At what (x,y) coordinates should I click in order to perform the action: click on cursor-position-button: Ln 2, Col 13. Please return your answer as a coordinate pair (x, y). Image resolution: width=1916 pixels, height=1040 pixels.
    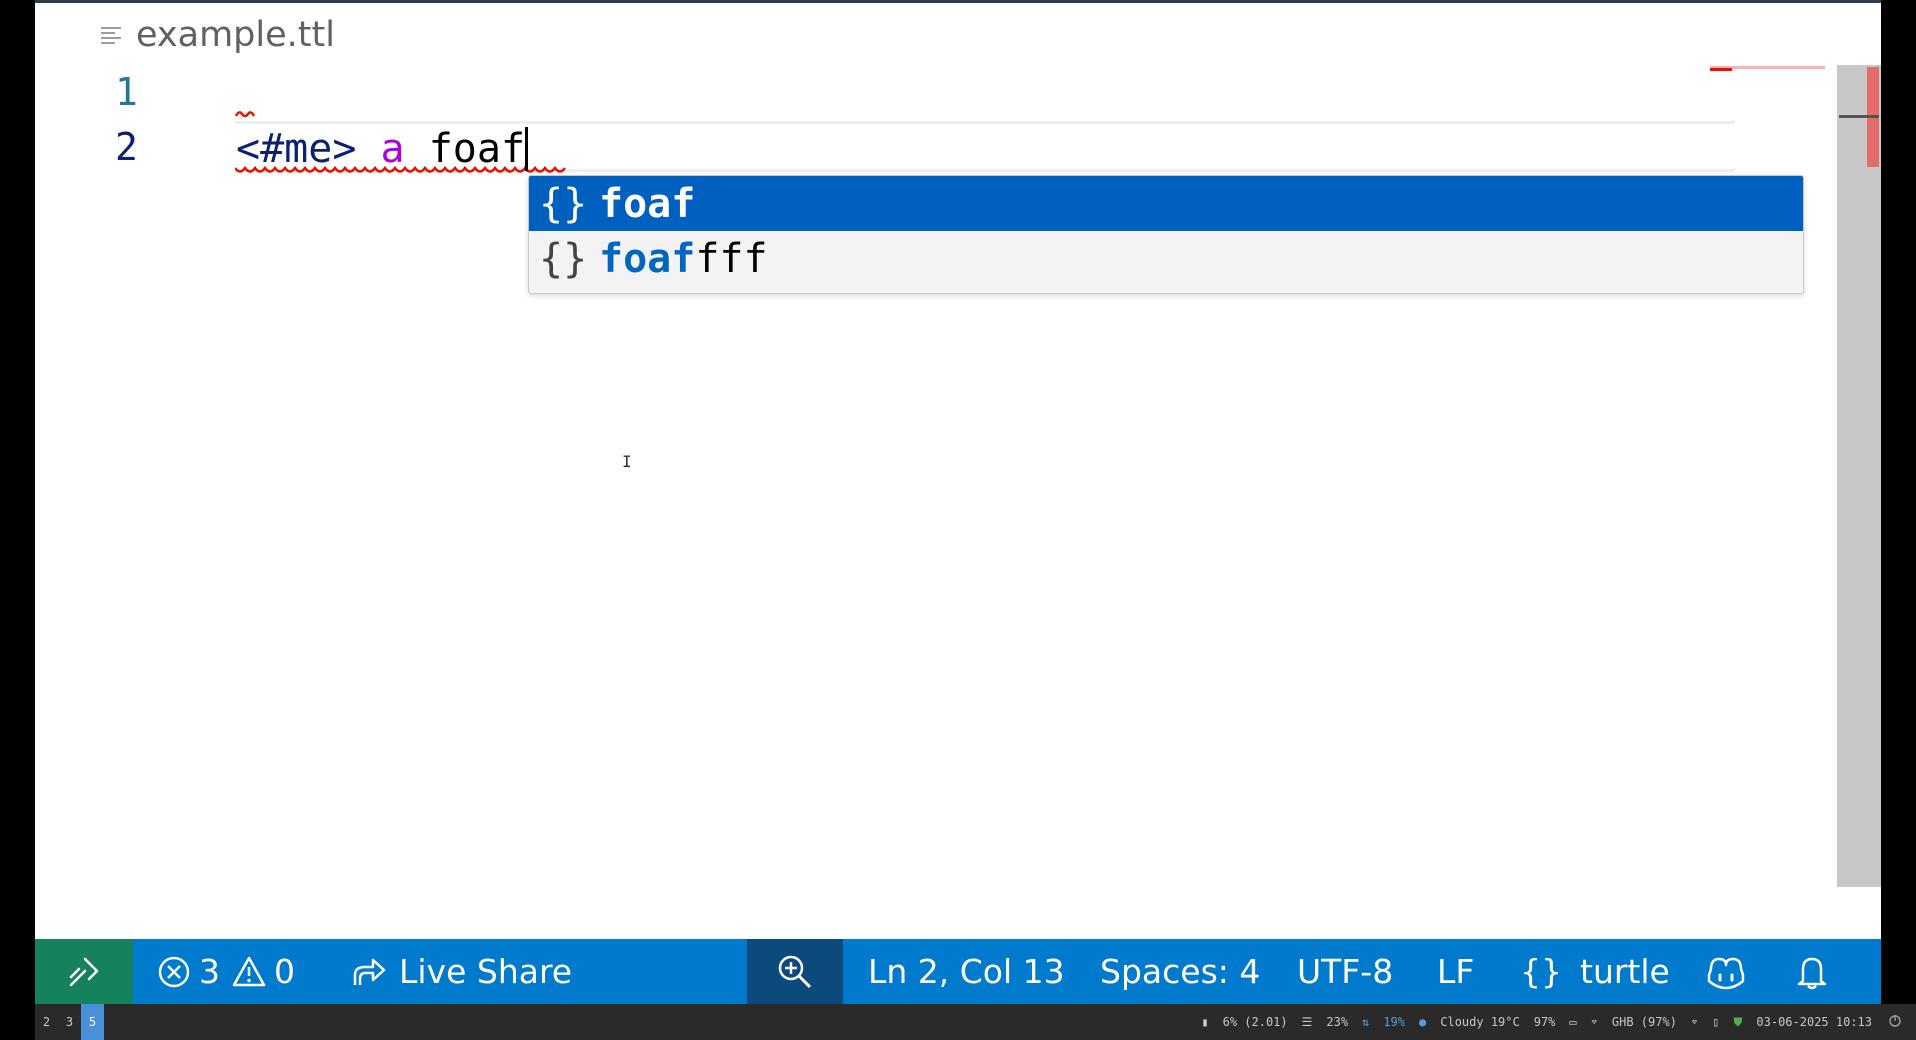
    Looking at the image, I should click on (966, 971).